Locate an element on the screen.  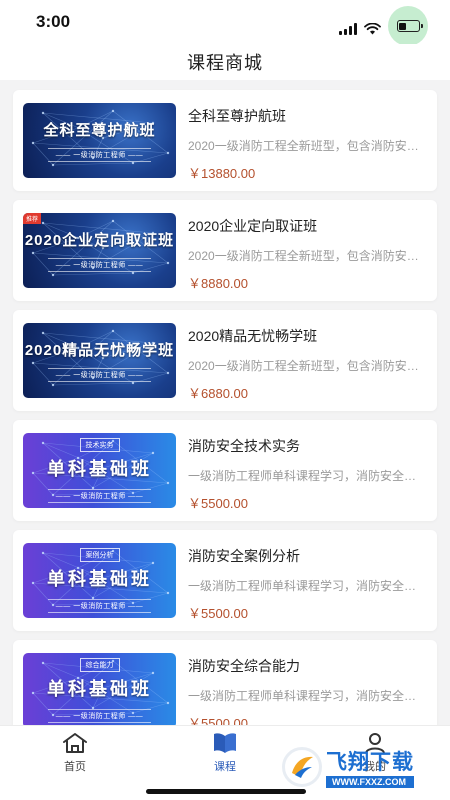
course-thumbnail: 案例分析单科基础班 —— 一级消防工程师 —— is located at coordinates (99, 580).